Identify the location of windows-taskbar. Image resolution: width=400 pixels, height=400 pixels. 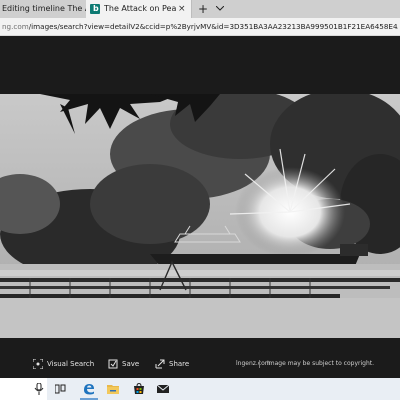
(200, 389).